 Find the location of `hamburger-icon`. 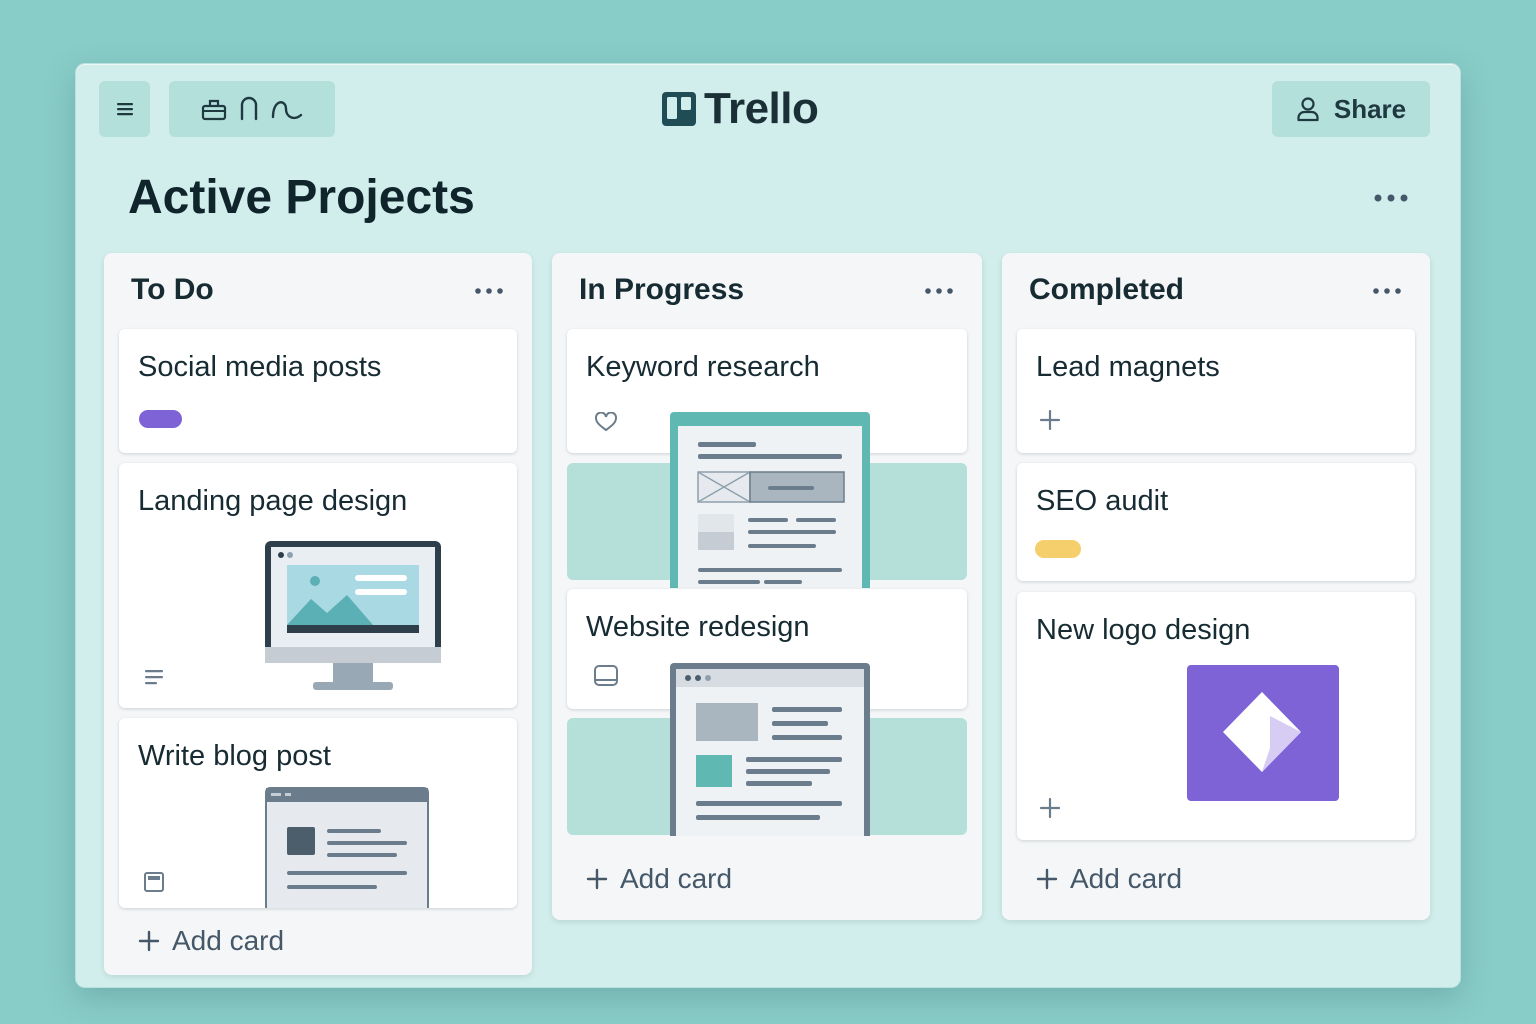

hamburger-icon is located at coordinates (124, 109).